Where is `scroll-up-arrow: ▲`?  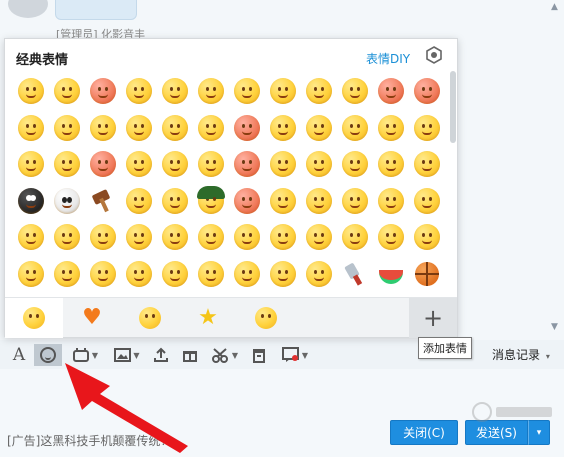 scroll-up-arrow: ▲ is located at coordinates (554, 7).